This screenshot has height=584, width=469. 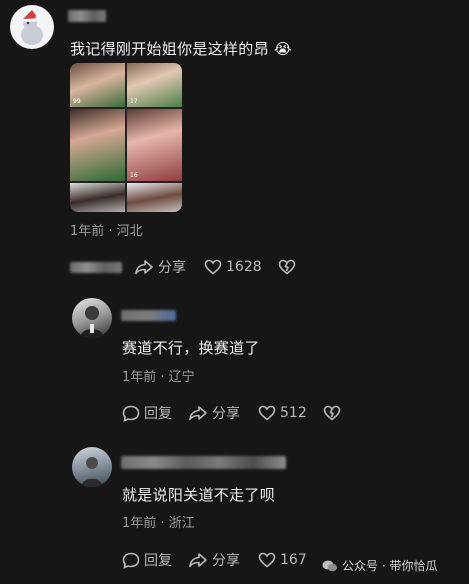 I want to click on reply-text: 就是说阳关道不走了呗, so click(x=199, y=495).